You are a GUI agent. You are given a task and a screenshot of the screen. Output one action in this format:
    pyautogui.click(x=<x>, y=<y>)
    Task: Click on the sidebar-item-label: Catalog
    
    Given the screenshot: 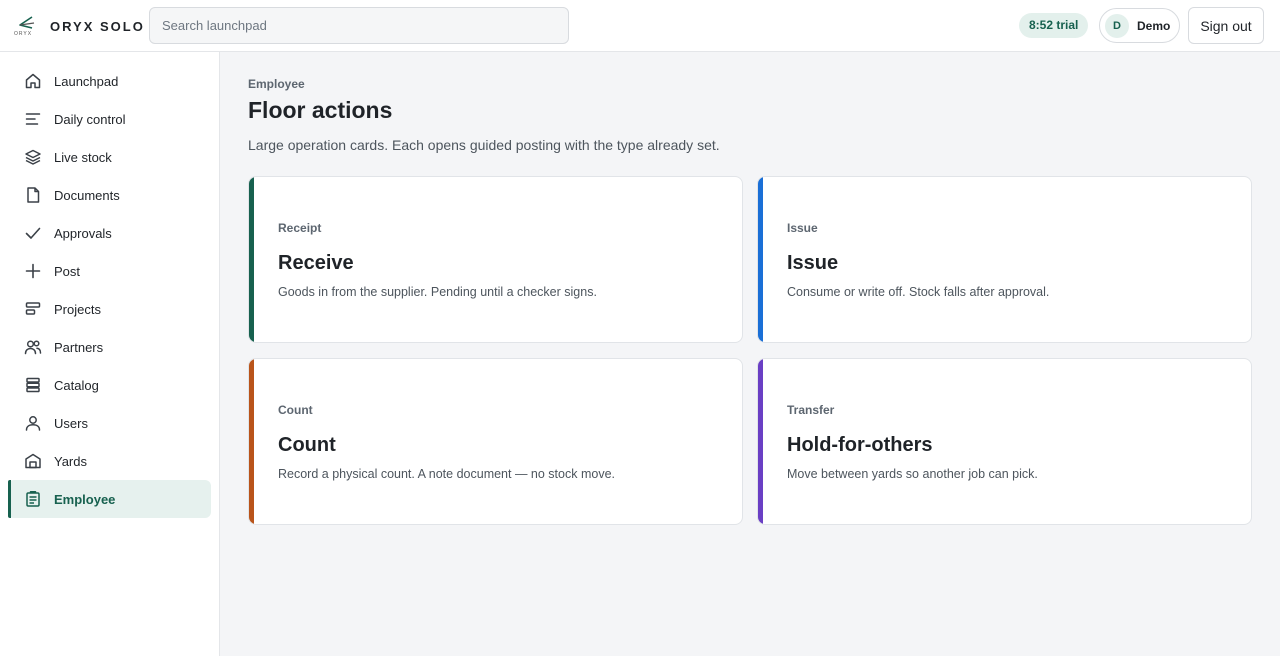 What is the action you would take?
    pyautogui.click(x=76, y=385)
    